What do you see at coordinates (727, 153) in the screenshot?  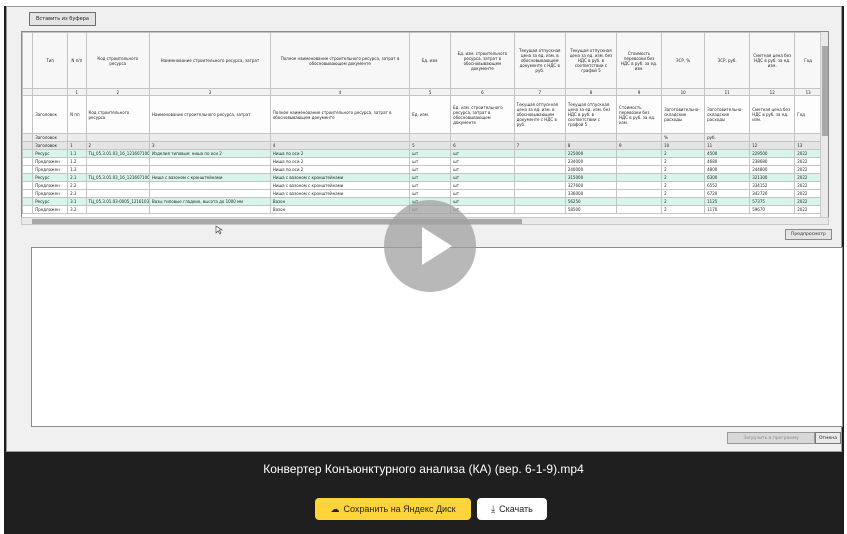 I see `table-cell: 4500` at bounding box center [727, 153].